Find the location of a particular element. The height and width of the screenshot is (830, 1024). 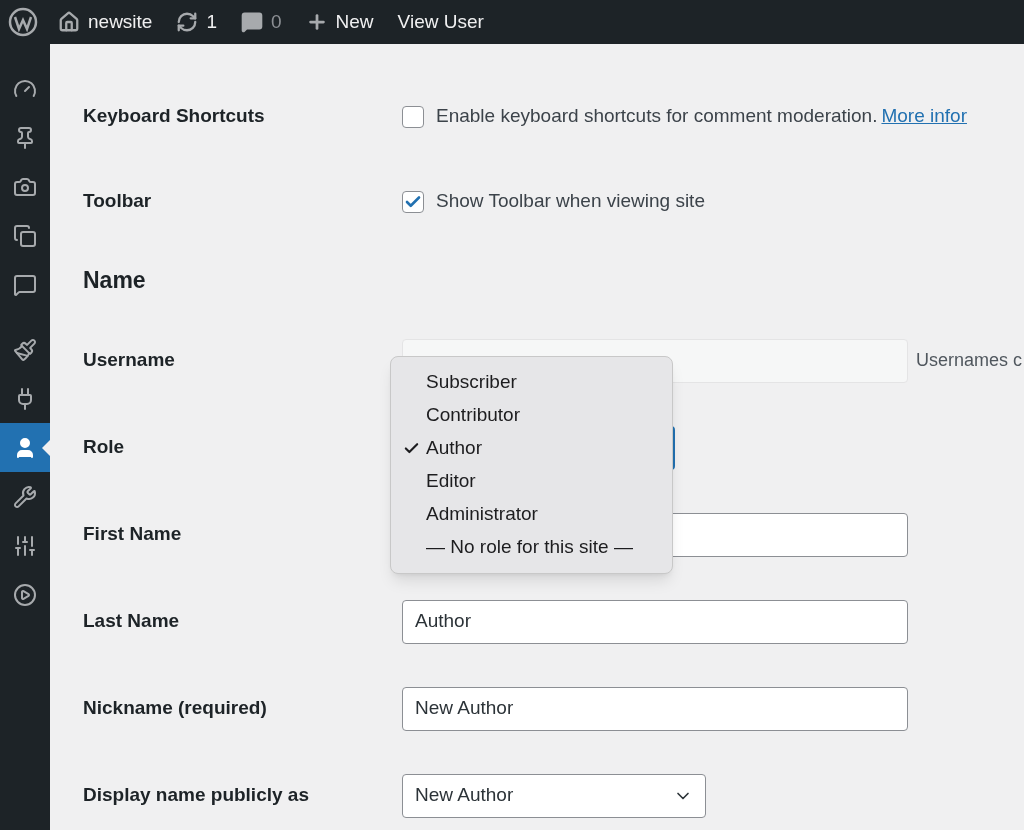

checkbox-label: Enable keyboard shortcuts for comment moderation. is located at coordinates (657, 116).